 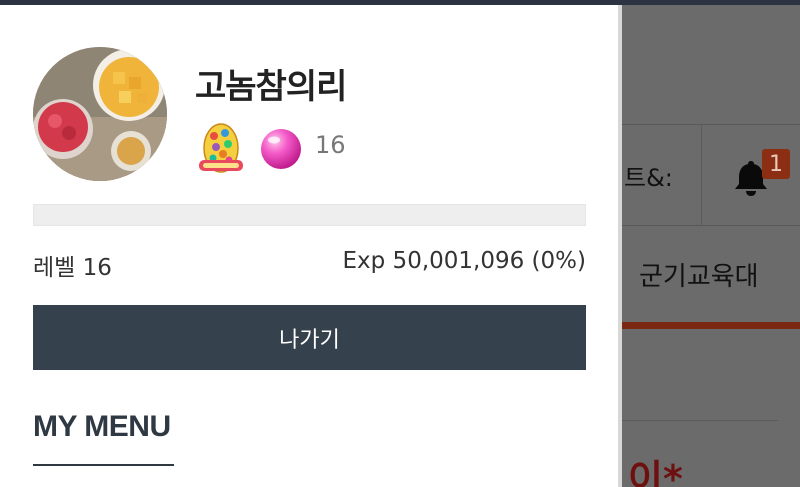 What do you see at coordinates (221, 148) in the screenshot?
I see `rainbow-egg-icon` at bounding box center [221, 148].